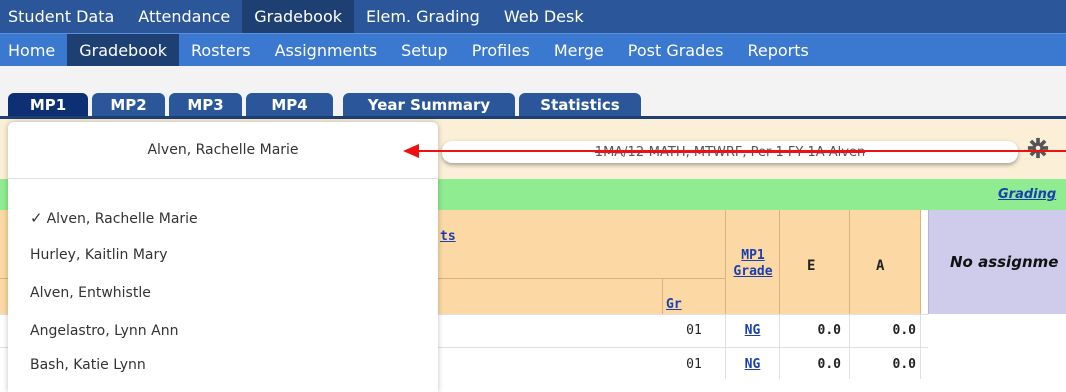  What do you see at coordinates (90, 293) in the screenshot?
I see `student-option: Alven, Entwhistle` at bounding box center [90, 293].